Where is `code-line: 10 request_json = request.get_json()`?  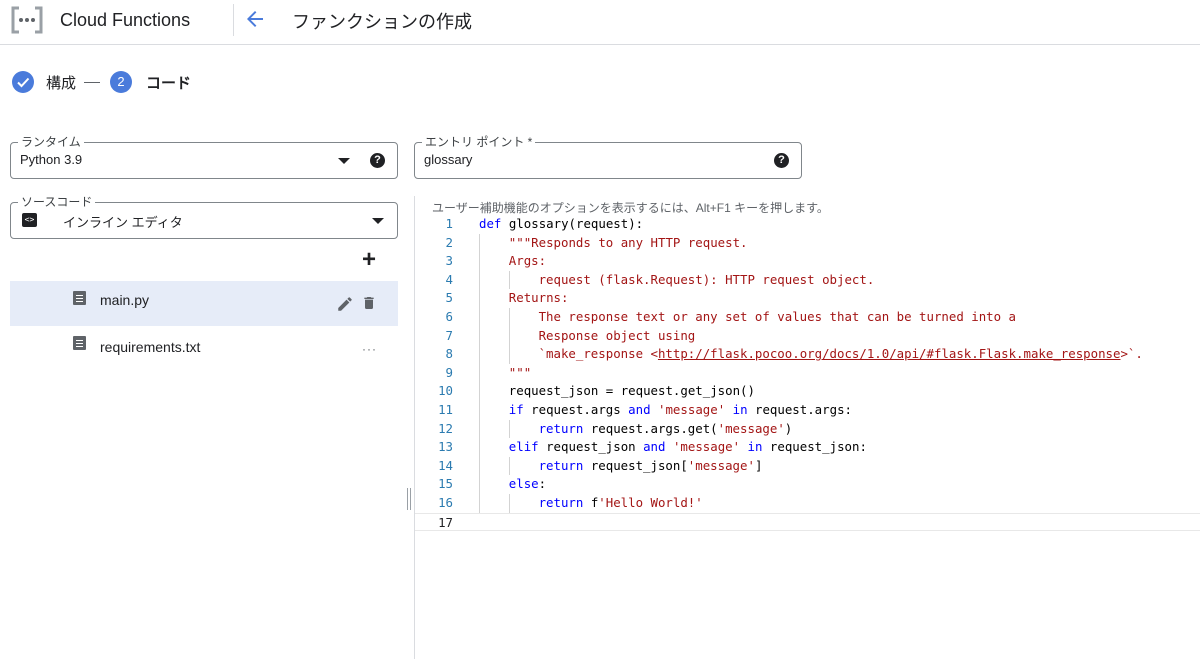
code-line: 10 request_json = request.get_json() is located at coordinates (807, 391).